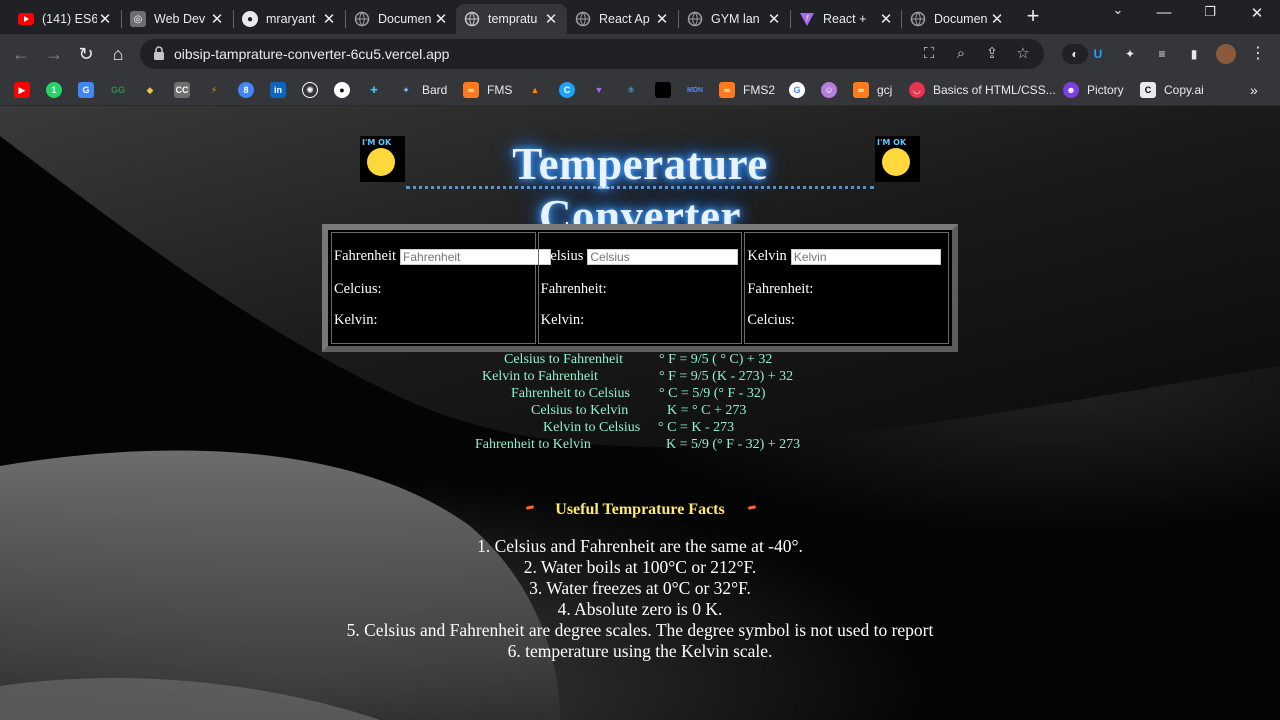  What do you see at coordinates (289, 19) in the screenshot?
I see `tab-github: ● mraryant ✕` at bounding box center [289, 19].